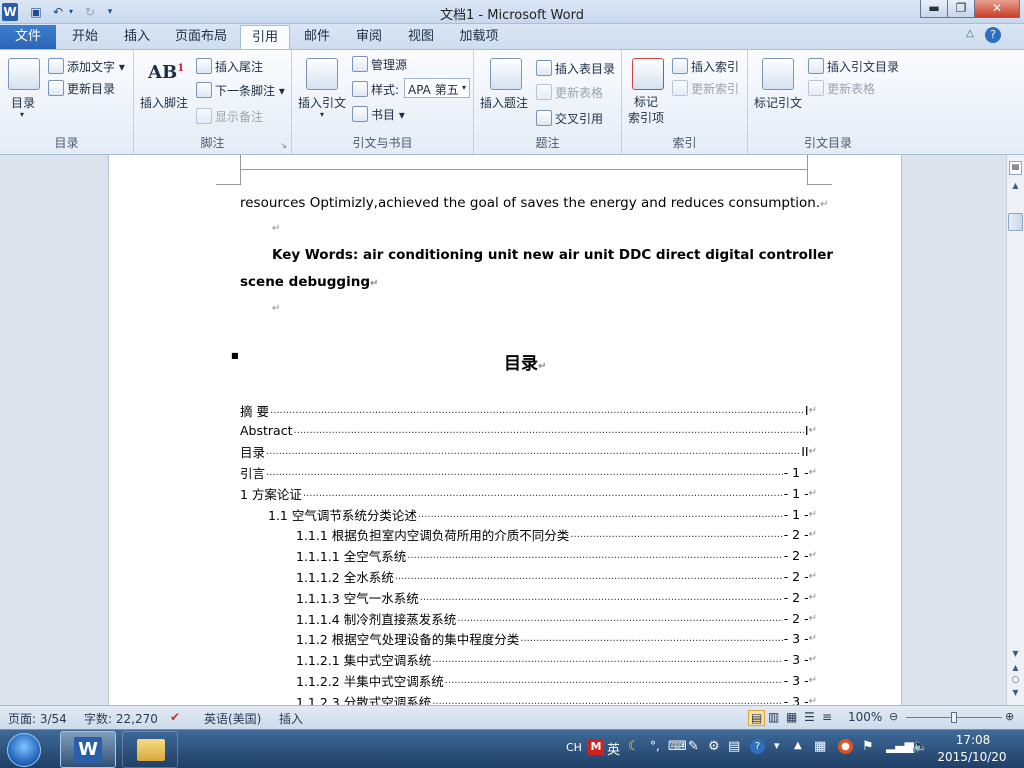 The width and height of the screenshot is (1024, 768). Describe the element at coordinates (229, 66) in the screenshot. I see `insert-endnote-button: 插入尾注` at that location.